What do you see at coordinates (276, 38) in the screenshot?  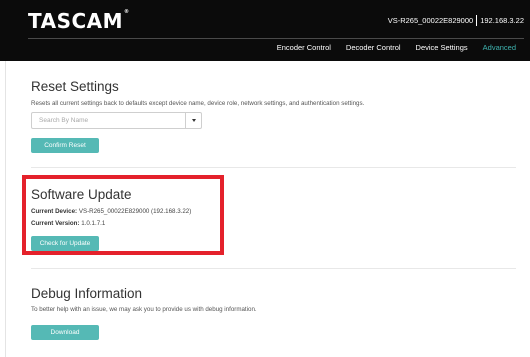 I see `header-divider` at bounding box center [276, 38].